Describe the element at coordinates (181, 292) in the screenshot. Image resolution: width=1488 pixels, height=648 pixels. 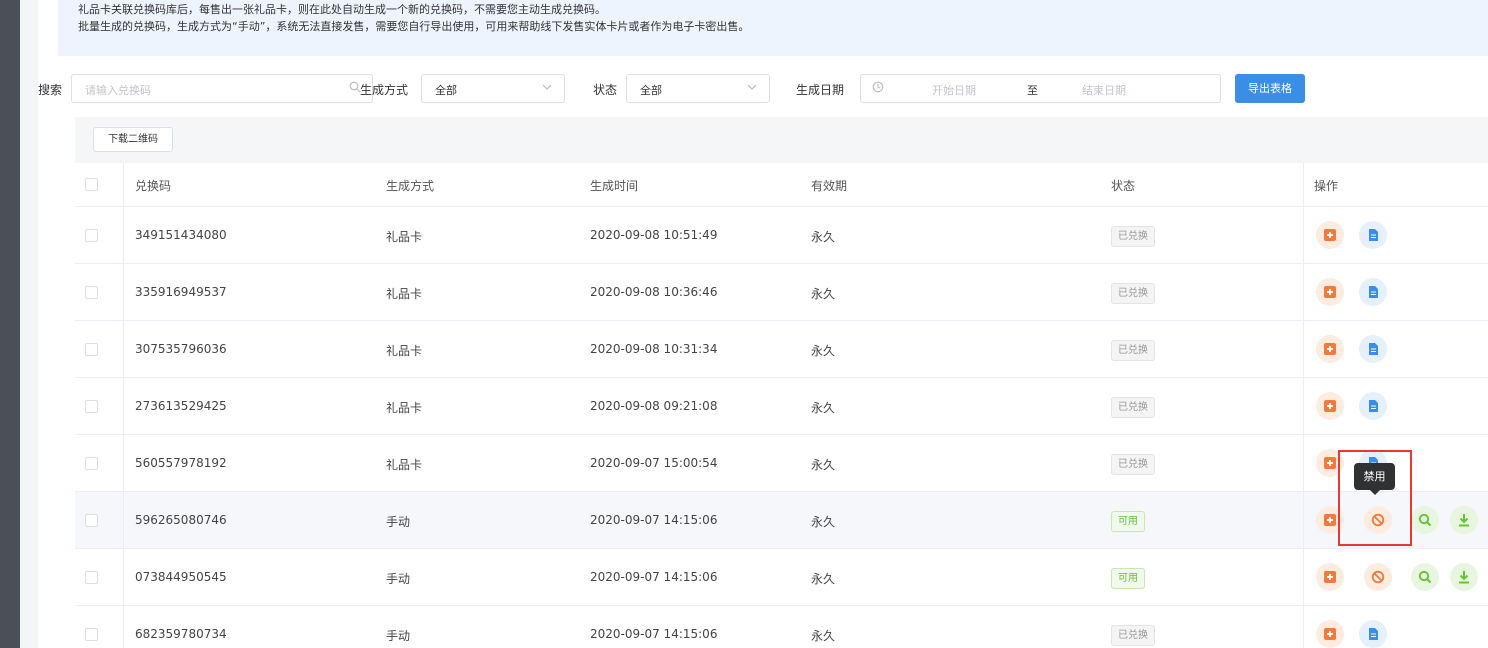
I see `cell-code: 335916949537` at that location.